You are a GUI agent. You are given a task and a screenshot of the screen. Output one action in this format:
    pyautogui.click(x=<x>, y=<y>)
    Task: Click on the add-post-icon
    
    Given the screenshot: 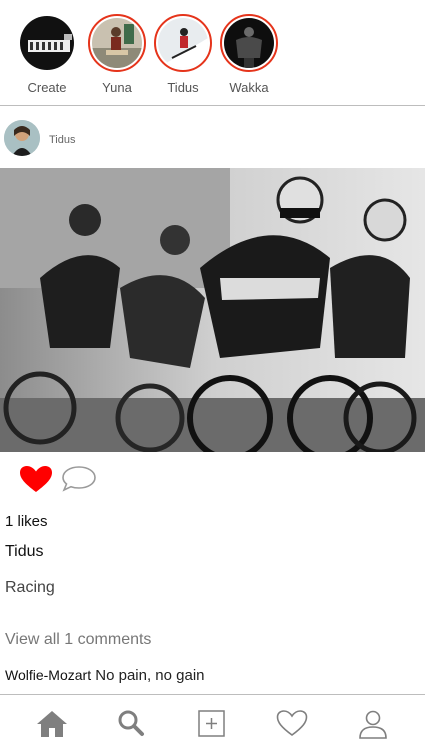 What is the action you would take?
    pyautogui.click(x=211, y=723)
    